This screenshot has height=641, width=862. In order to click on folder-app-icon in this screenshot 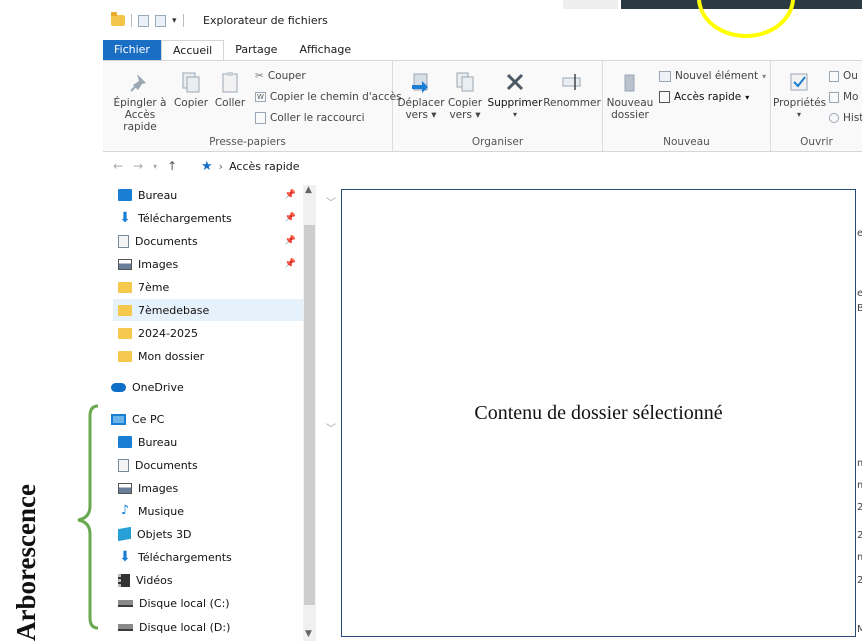, I will do `click(118, 19)`.